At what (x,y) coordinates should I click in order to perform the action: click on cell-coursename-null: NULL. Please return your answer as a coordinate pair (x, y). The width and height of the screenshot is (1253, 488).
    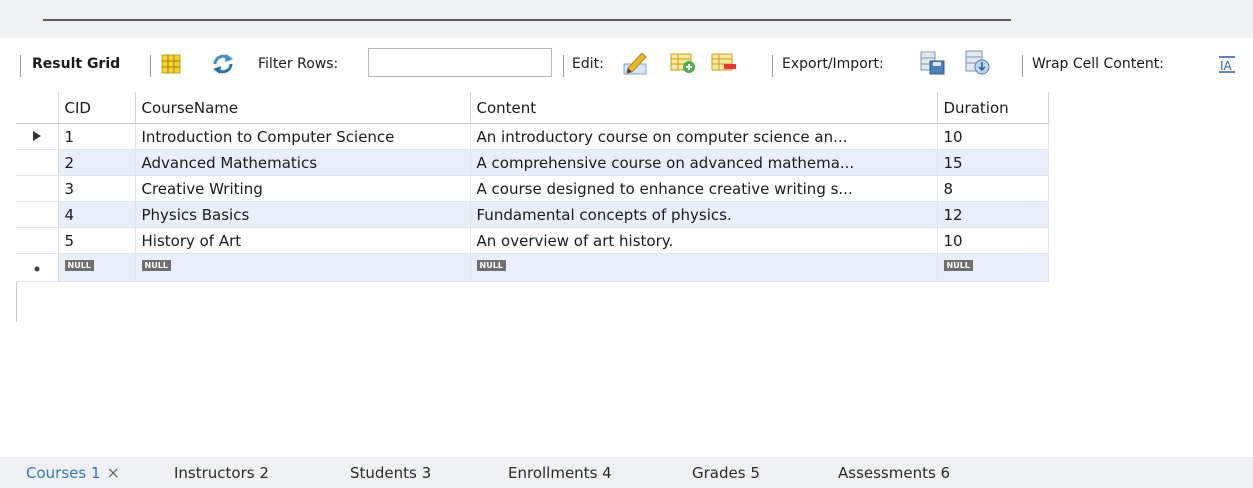
    Looking at the image, I should click on (303, 267).